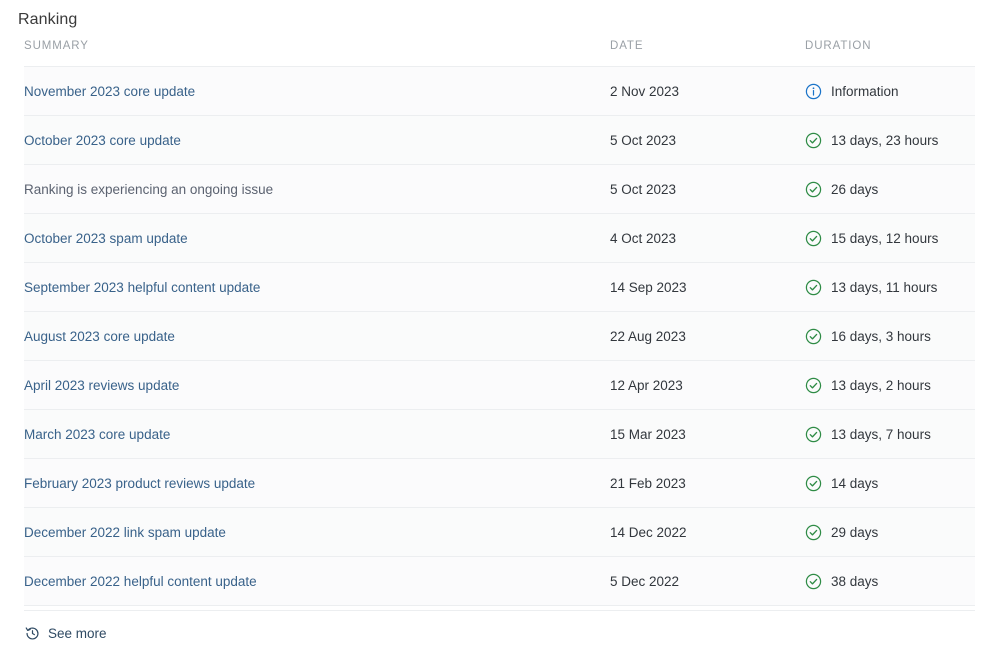 Image resolution: width=999 pixels, height=655 pixels. Describe the element at coordinates (317, 385) in the screenshot. I see `cell-summary: April 2023 reviews update` at that location.